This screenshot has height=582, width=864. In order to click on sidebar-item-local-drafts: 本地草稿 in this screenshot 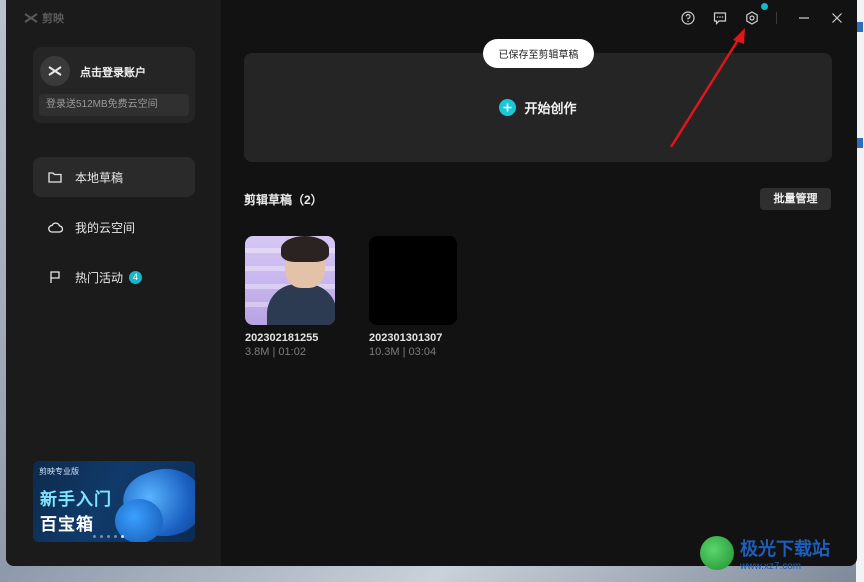, I will do `click(114, 177)`.